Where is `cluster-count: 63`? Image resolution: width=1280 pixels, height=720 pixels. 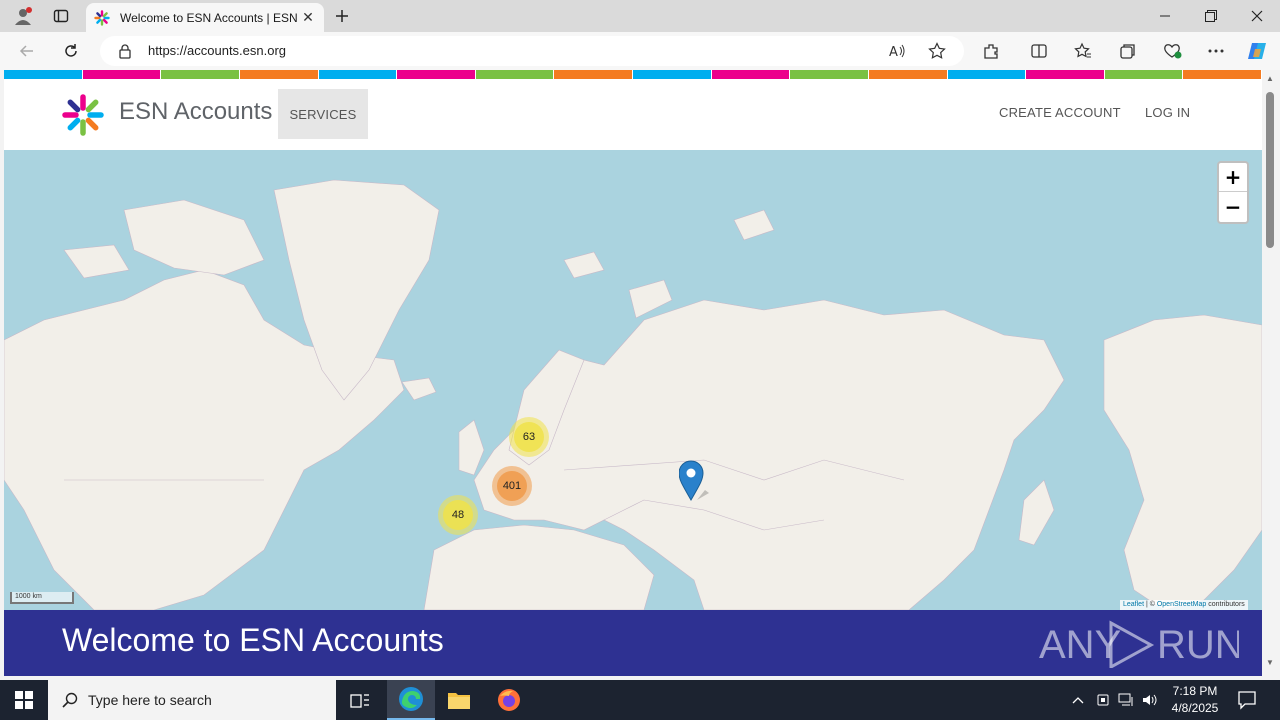
cluster-count: 63 is located at coordinates (529, 437).